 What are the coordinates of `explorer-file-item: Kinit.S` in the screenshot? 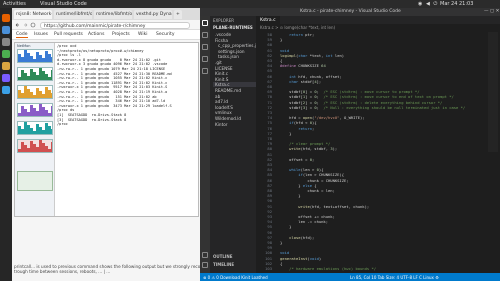 It's located at (220, 79).